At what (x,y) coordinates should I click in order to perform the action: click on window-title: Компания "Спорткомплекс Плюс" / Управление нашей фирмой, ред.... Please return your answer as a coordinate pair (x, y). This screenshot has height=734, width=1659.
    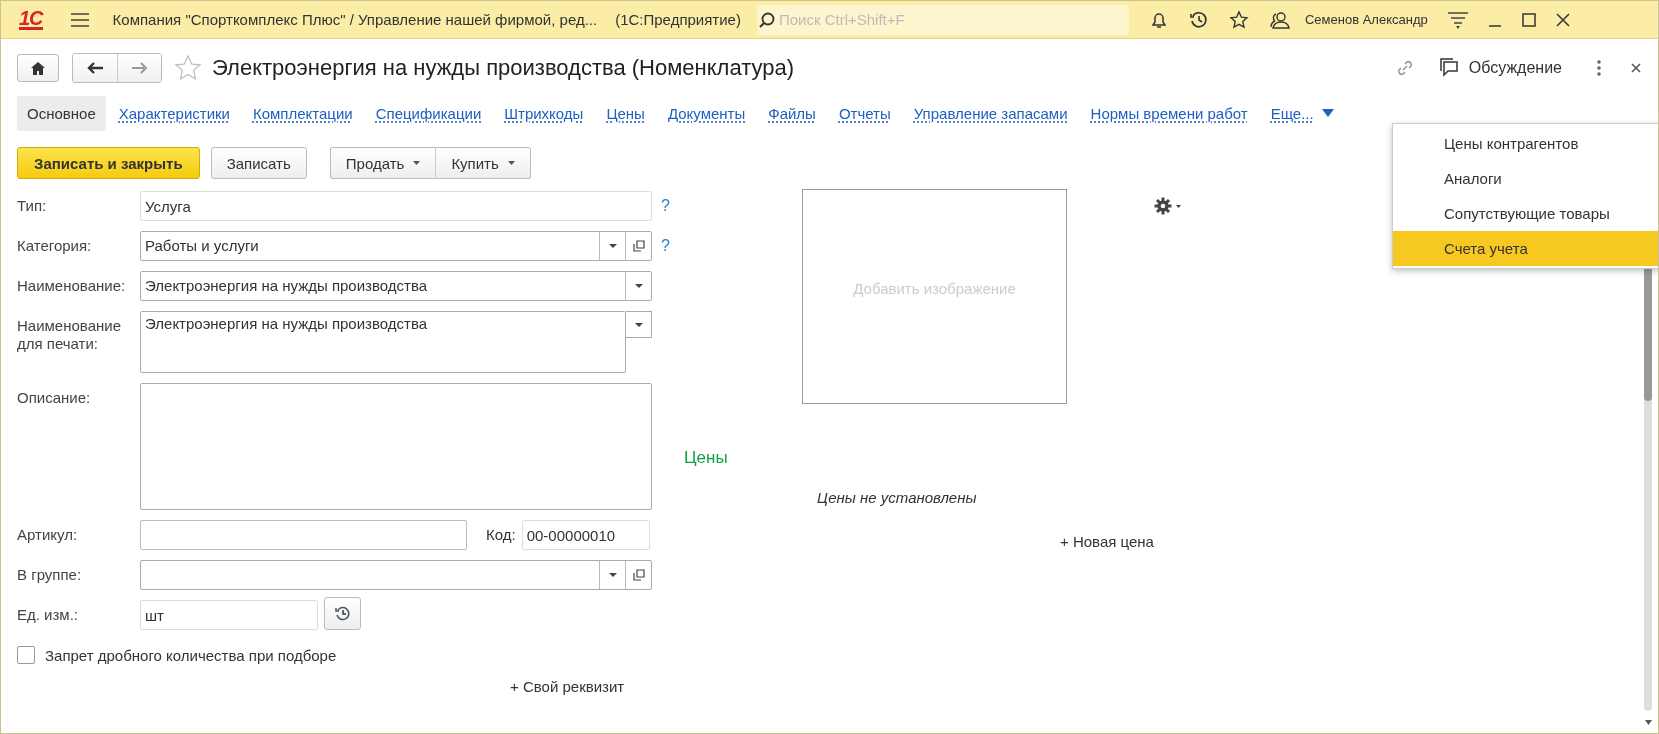
    Looking at the image, I should click on (355, 19).